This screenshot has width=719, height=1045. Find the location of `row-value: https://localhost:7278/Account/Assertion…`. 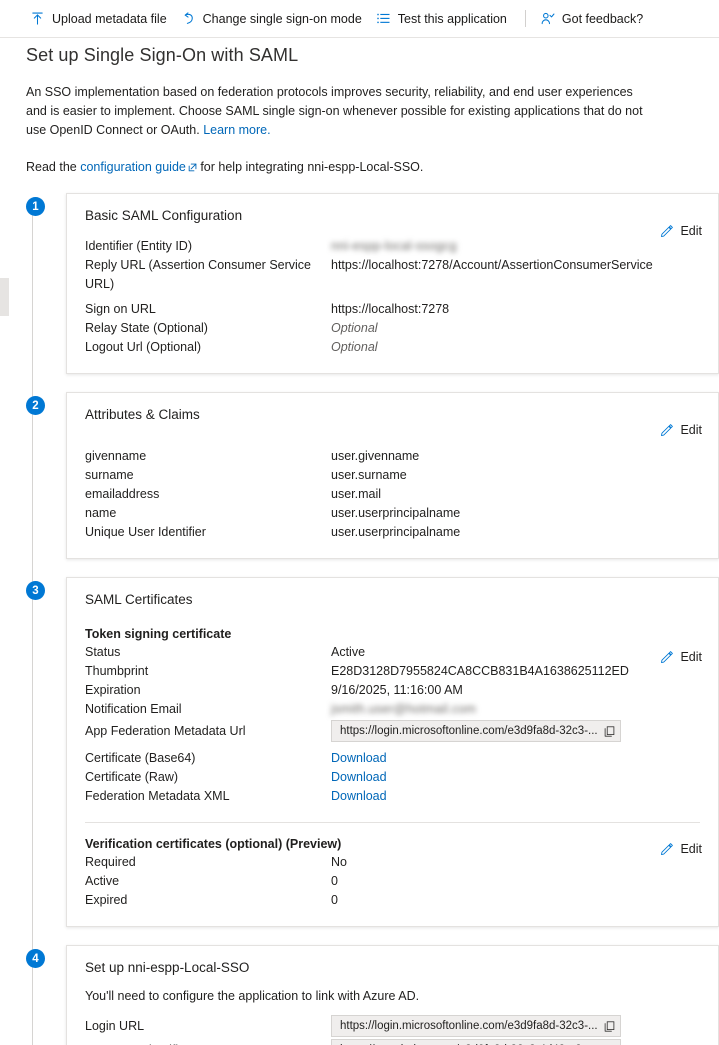

row-value: https://localhost:7278/Account/Assertion… is located at coordinates (492, 265).